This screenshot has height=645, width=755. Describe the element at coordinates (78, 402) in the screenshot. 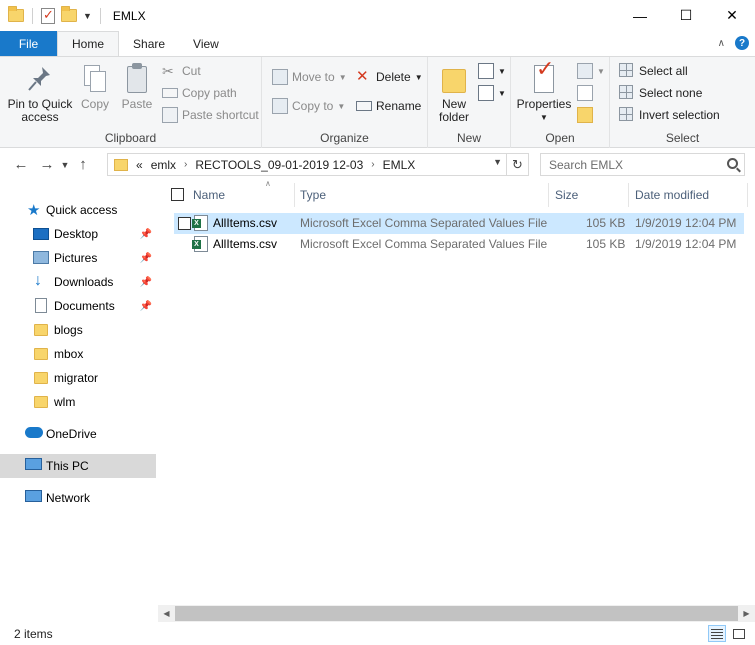

I see `nav-item-wlm: wlm` at that location.